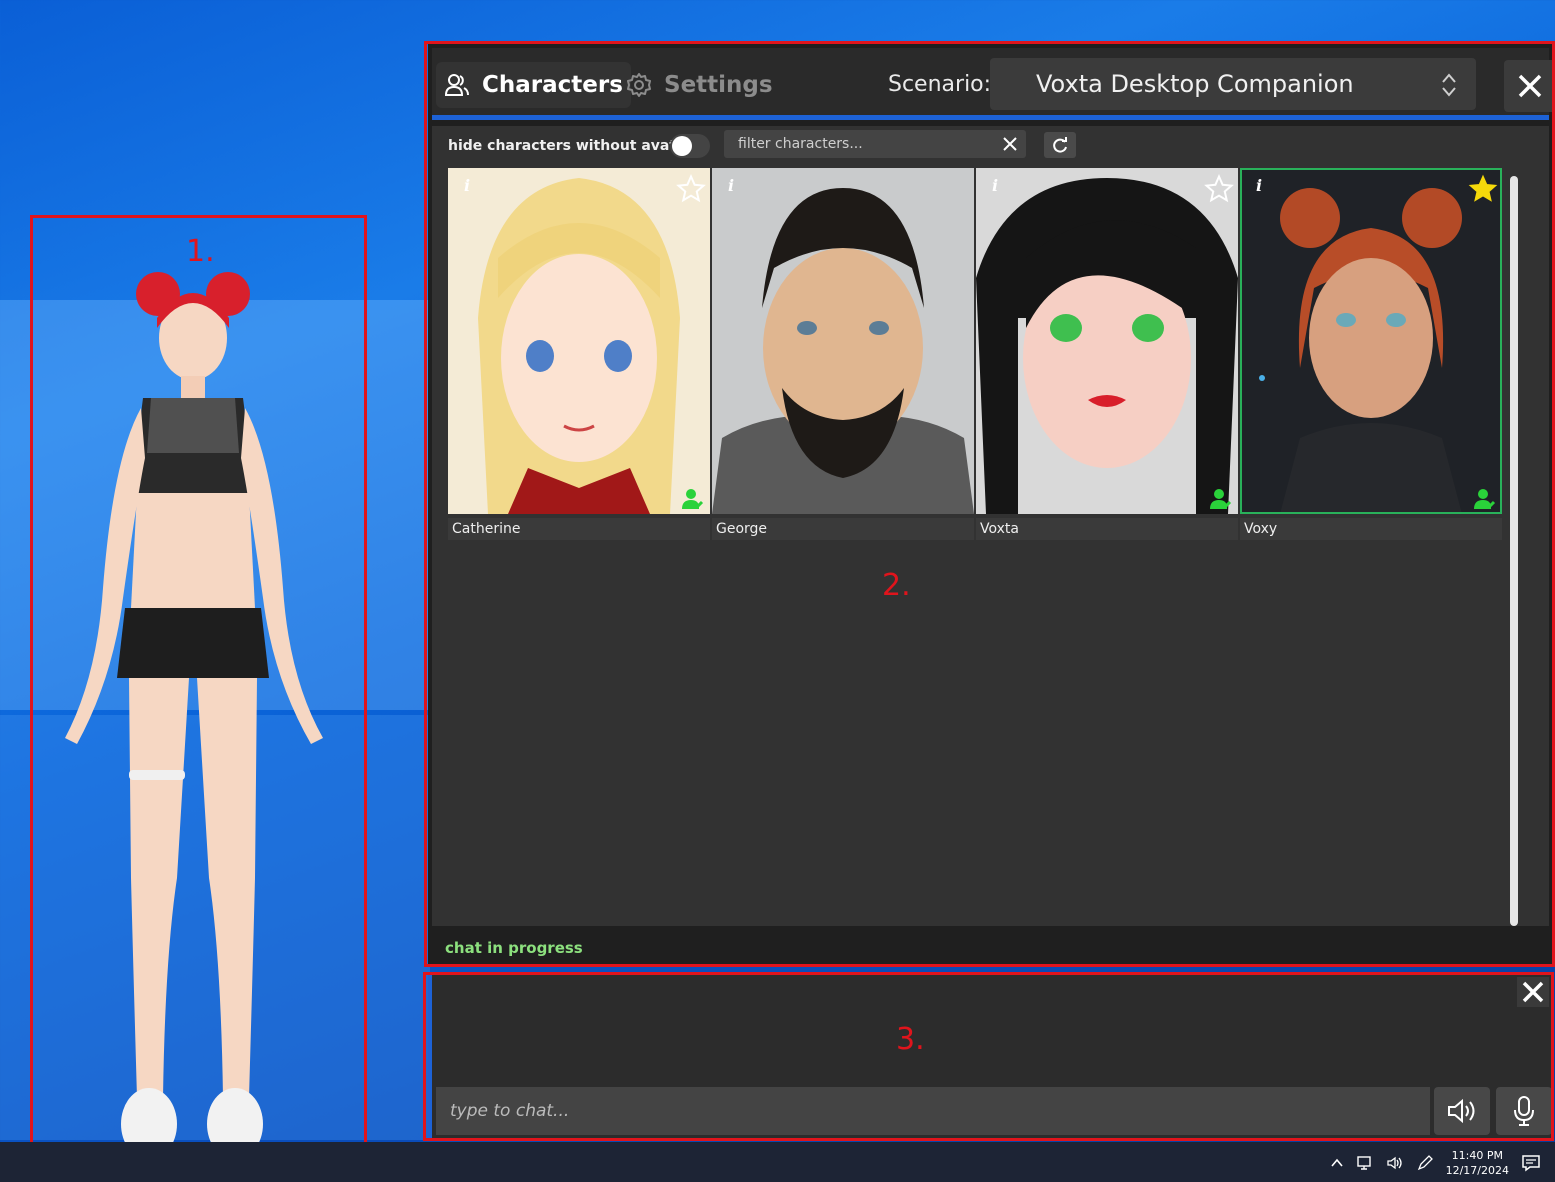 Image resolution: width=1555 pixels, height=1182 pixels. I want to click on volume-icon, so click(1395, 1163).